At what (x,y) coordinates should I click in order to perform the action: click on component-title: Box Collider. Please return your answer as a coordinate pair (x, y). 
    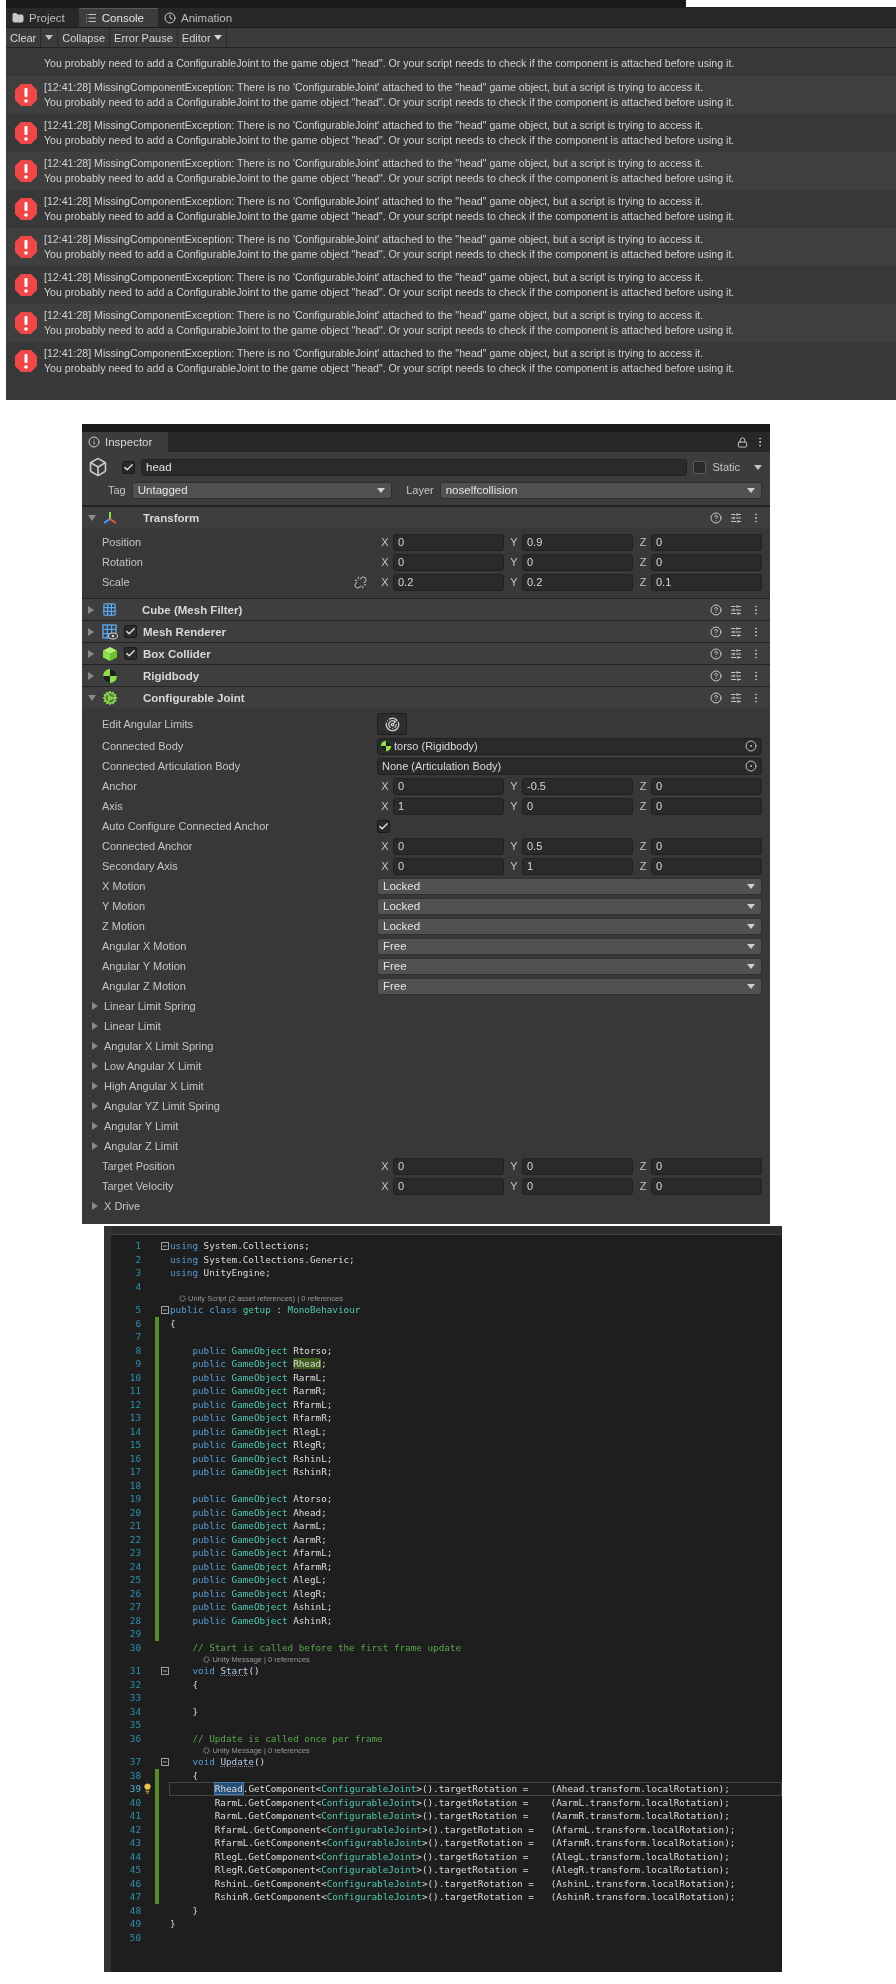
    Looking at the image, I should click on (177, 653).